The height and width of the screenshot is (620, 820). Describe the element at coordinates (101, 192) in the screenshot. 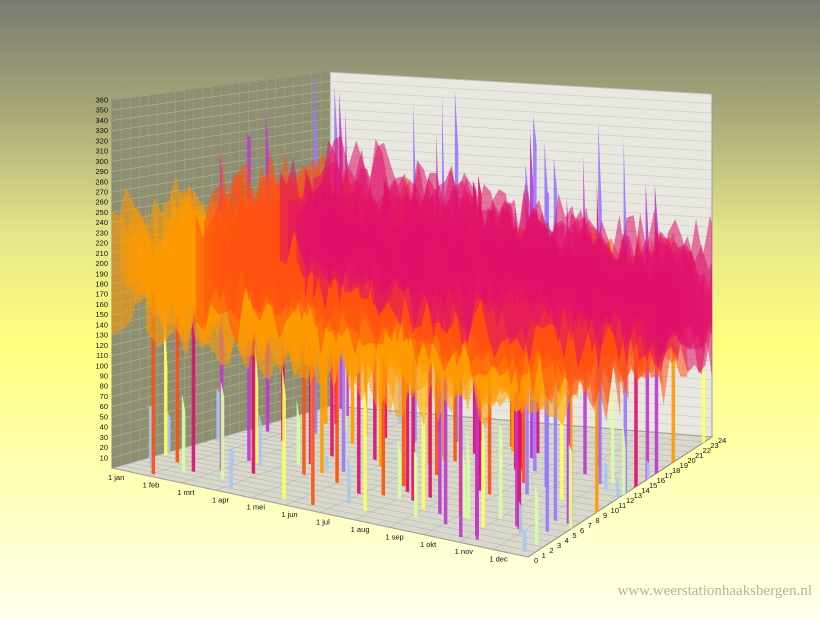

I see `z-tick-label: 270` at that location.